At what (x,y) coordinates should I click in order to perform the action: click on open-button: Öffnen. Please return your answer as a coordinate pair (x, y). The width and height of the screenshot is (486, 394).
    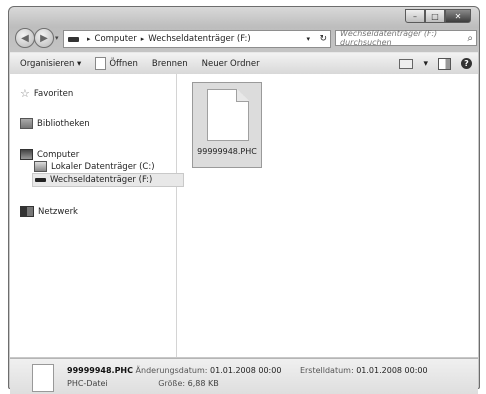
    Looking at the image, I should click on (116, 63).